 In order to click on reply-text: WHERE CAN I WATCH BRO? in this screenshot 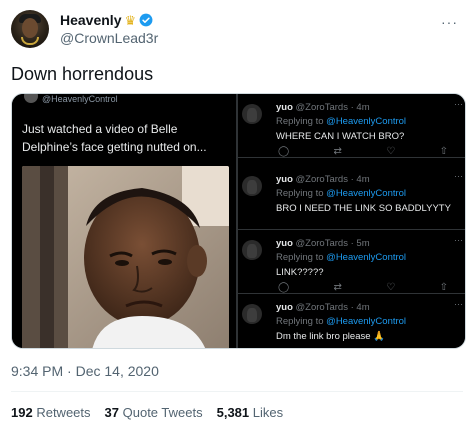, I will do `click(340, 136)`.